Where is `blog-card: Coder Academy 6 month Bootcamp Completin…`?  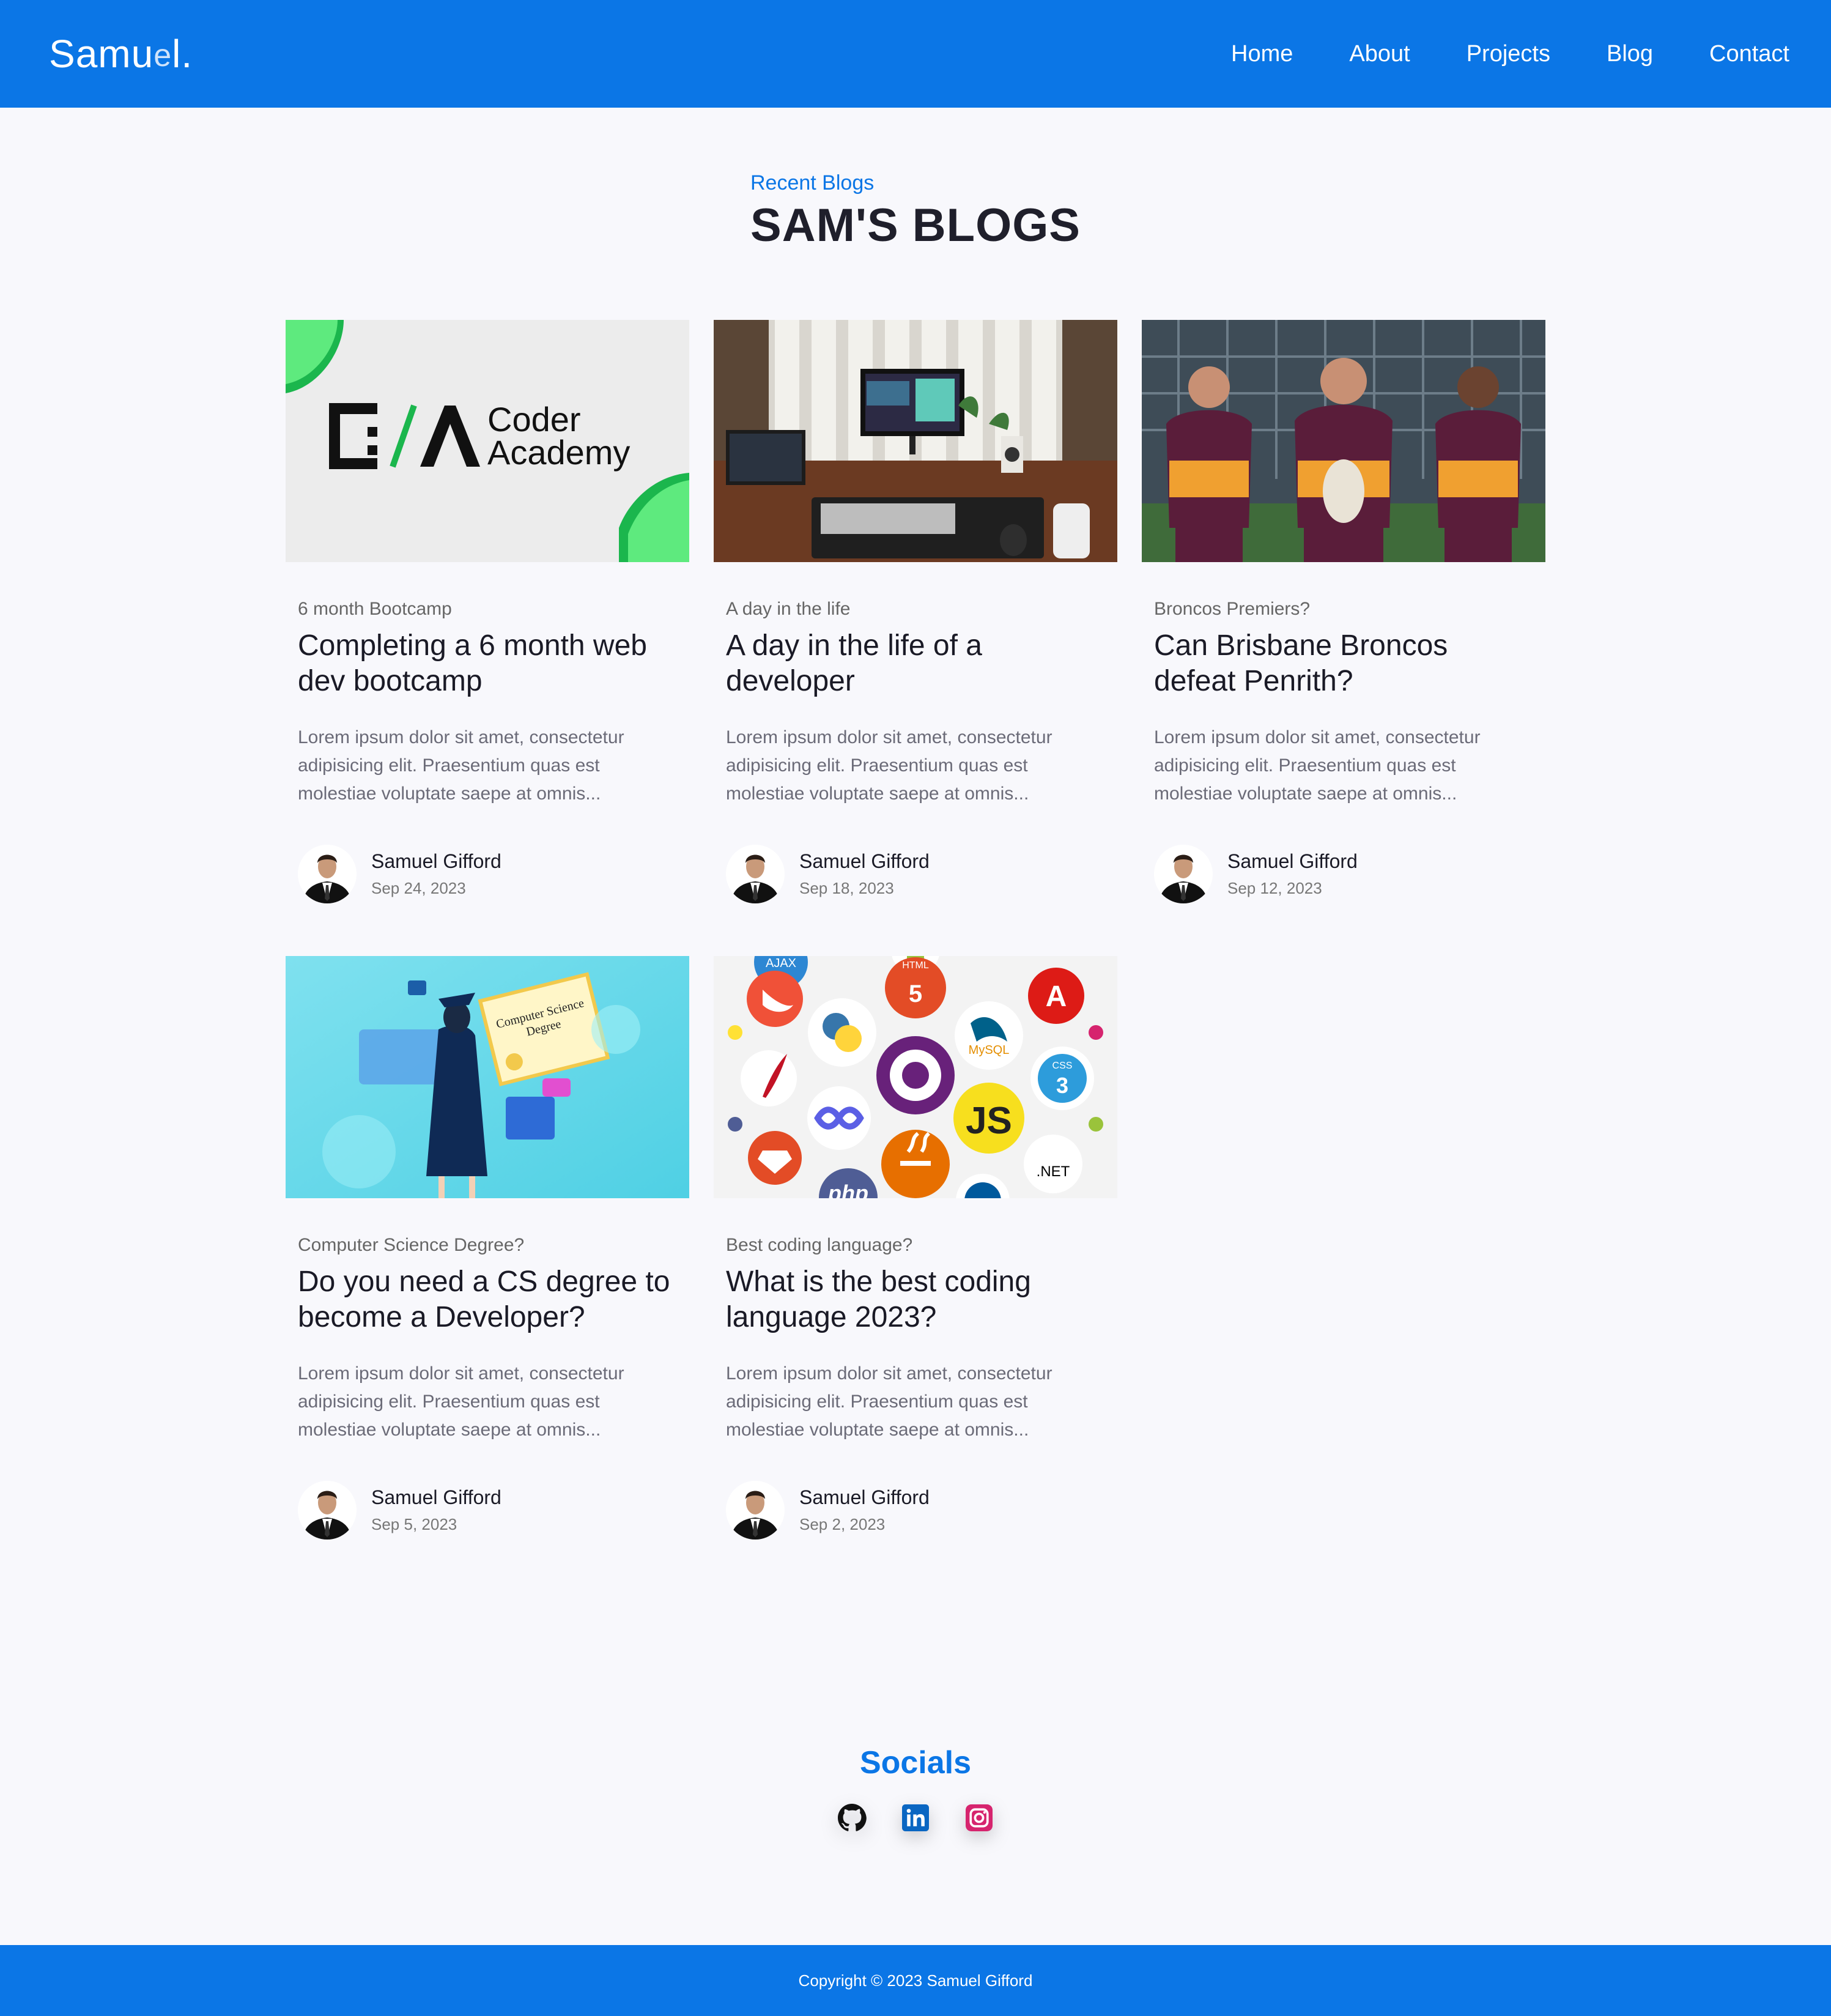 blog-card: Coder Academy 6 month Bootcamp Completin… is located at coordinates (487, 611).